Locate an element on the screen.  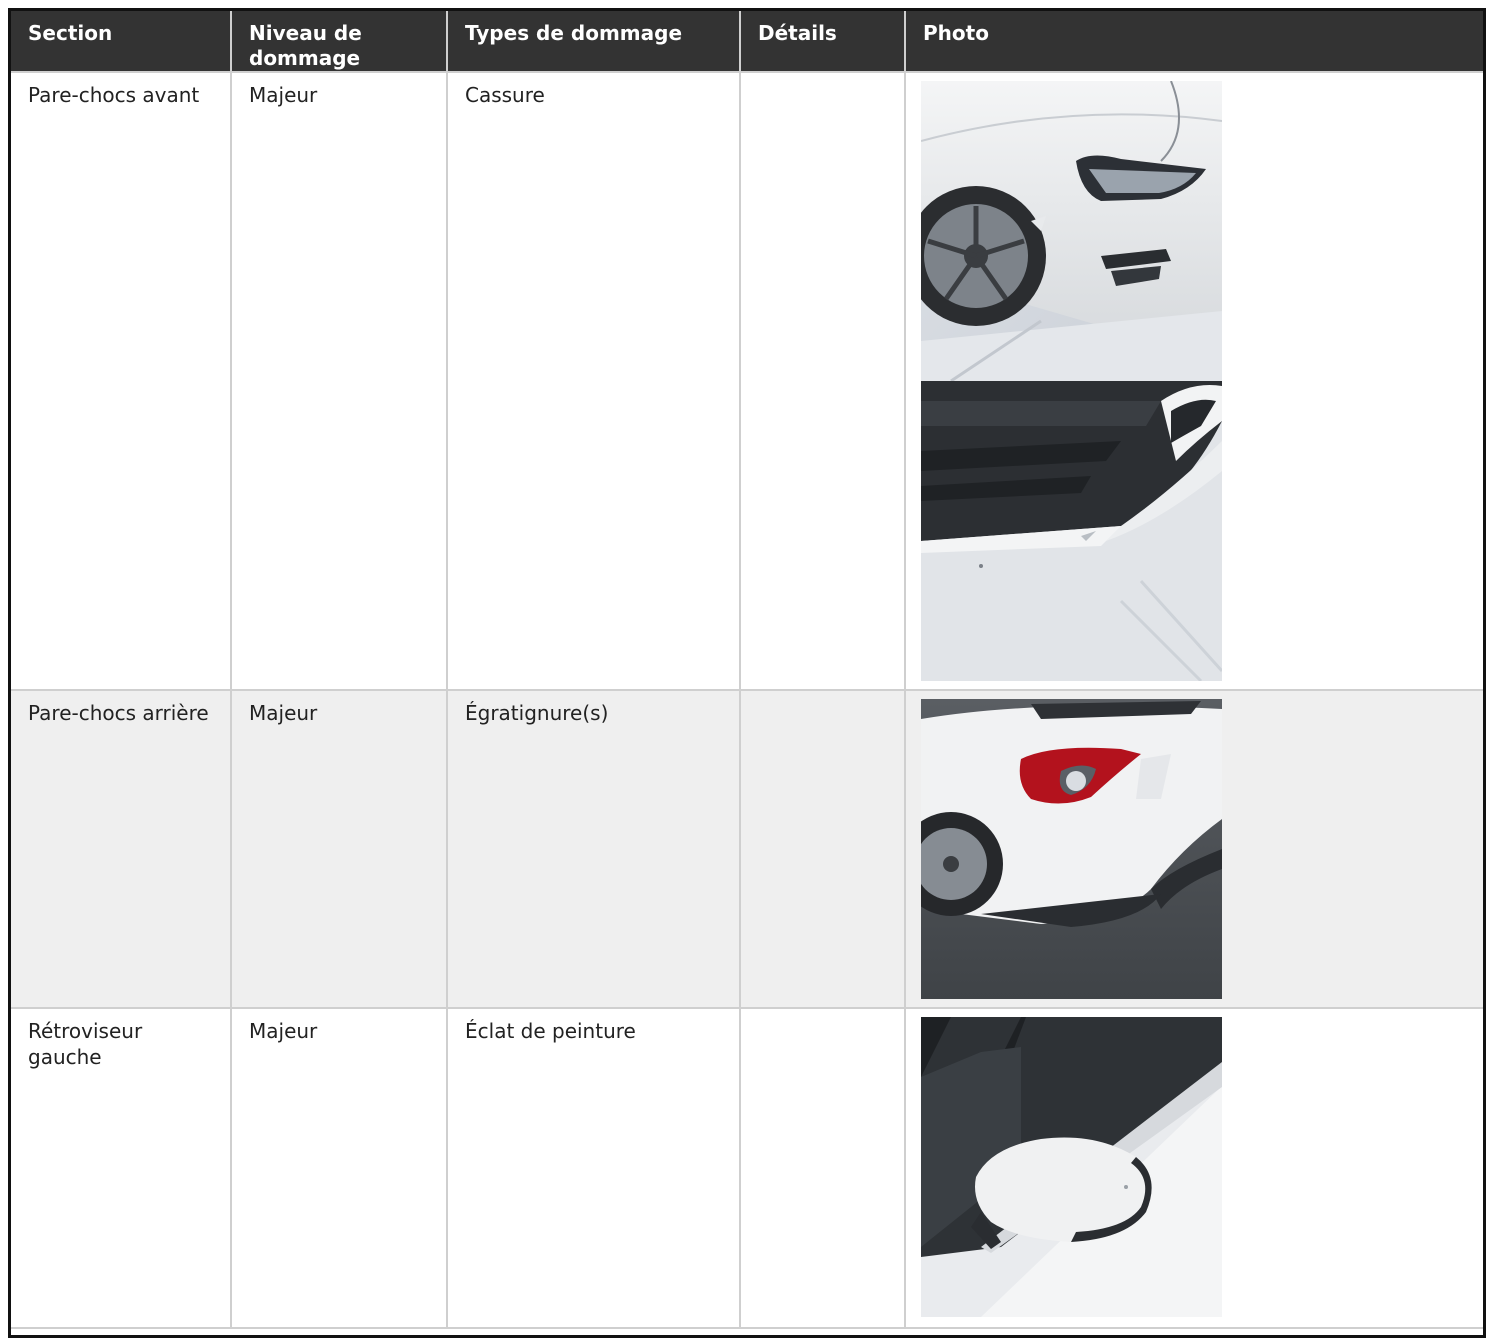
header-photo: Photo is located at coordinates (1194, 42).